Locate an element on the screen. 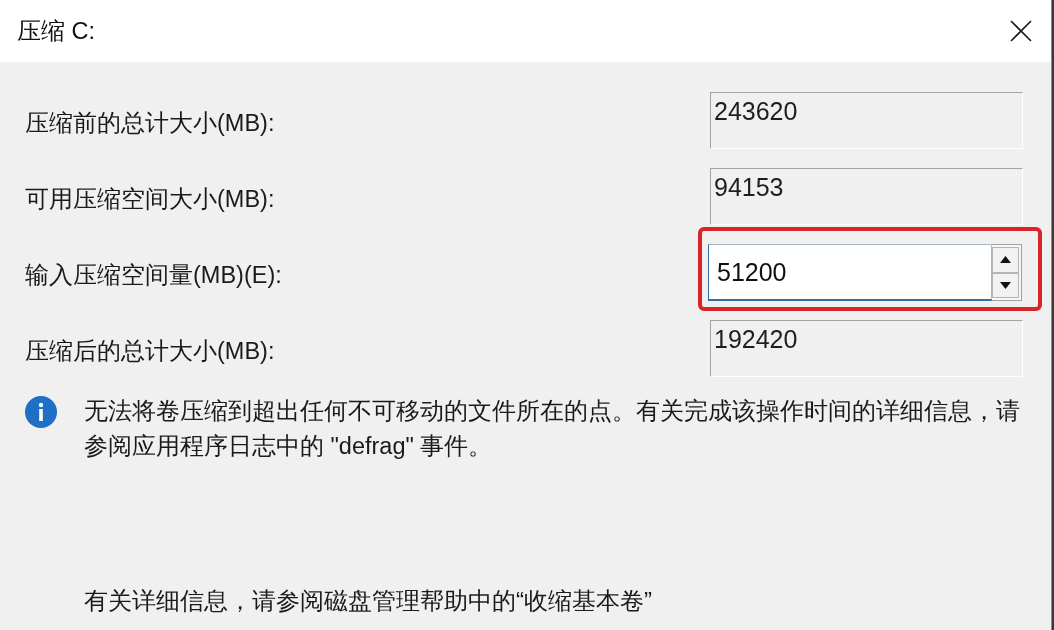 Image resolution: width=1054 pixels, height=630 pixels. field-label: 输入压缩空间量(MB)(E): is located at coordinates (154, 275).